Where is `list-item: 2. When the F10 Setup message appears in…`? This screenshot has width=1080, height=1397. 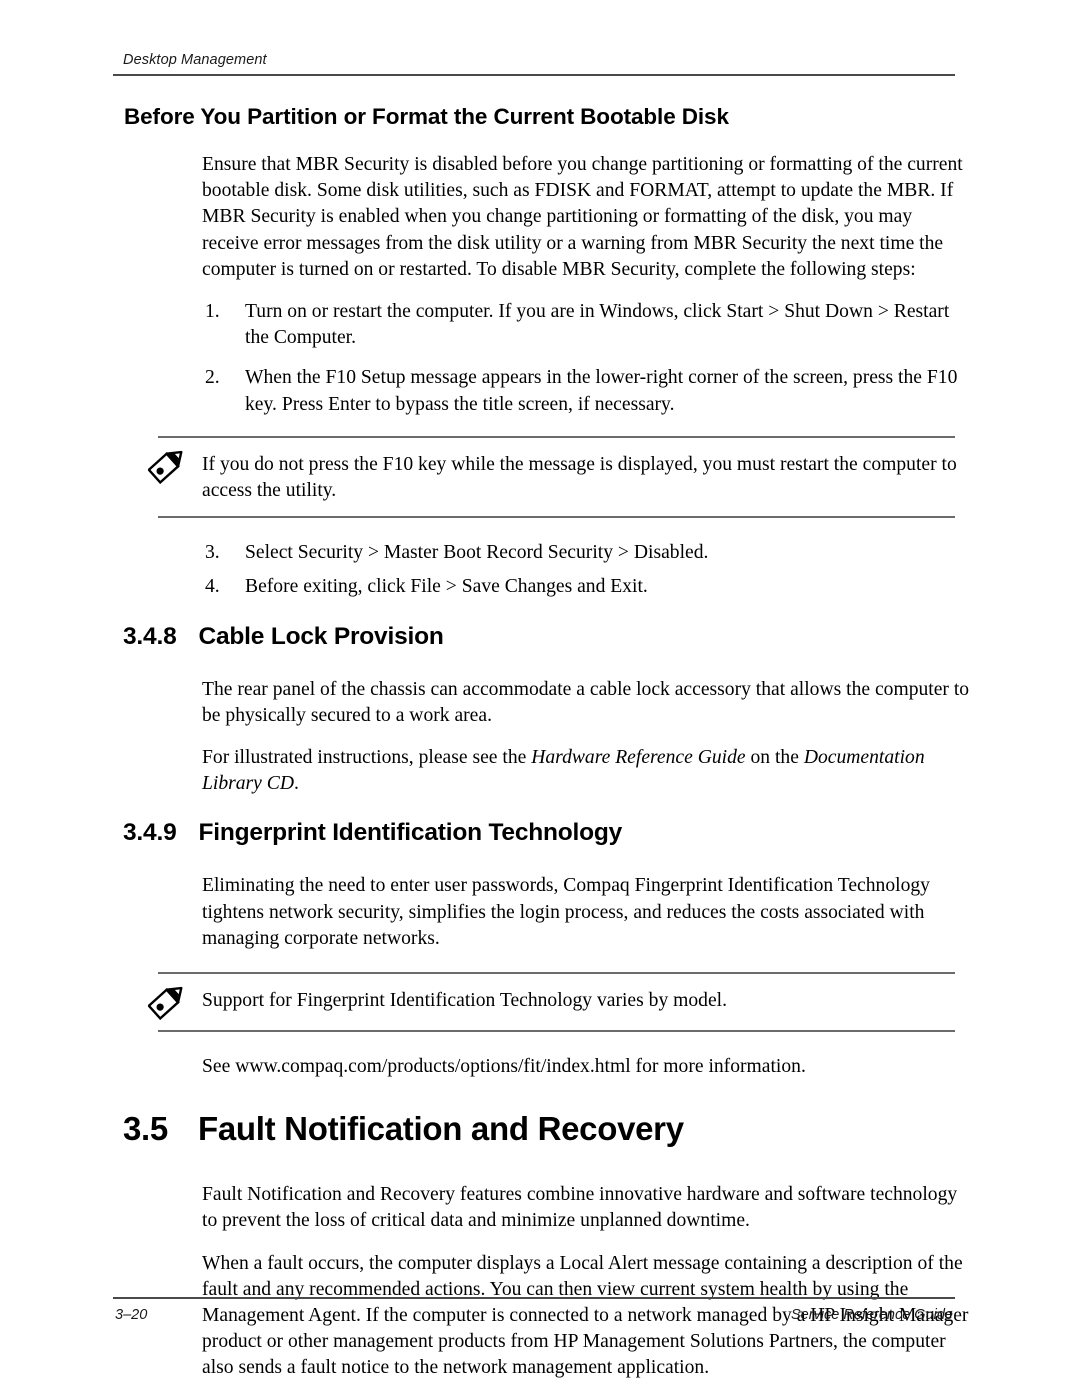 list-item: 2. When the F10 Setup message appears in… is located at coordinates (540, 391).